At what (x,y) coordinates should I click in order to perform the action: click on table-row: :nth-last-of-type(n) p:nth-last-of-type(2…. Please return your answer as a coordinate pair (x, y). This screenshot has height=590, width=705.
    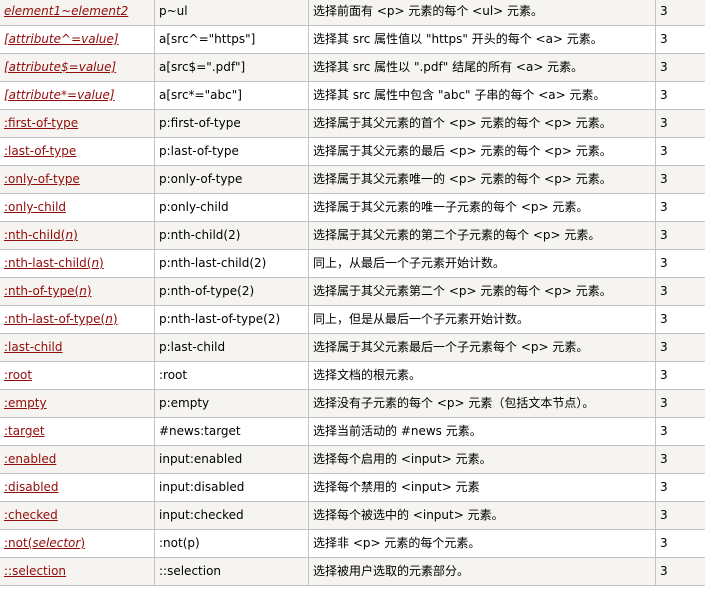
    Looking at the image, I should click on (352, 319).